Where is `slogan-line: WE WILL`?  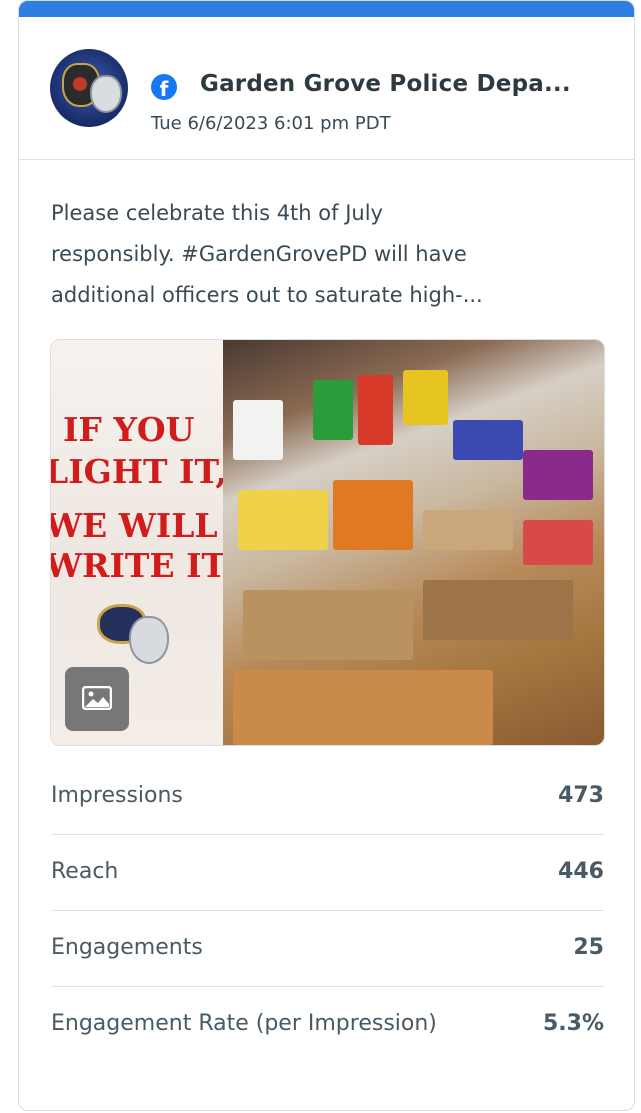
slogan-line: WE WILL is located at coordinates (134, 525).